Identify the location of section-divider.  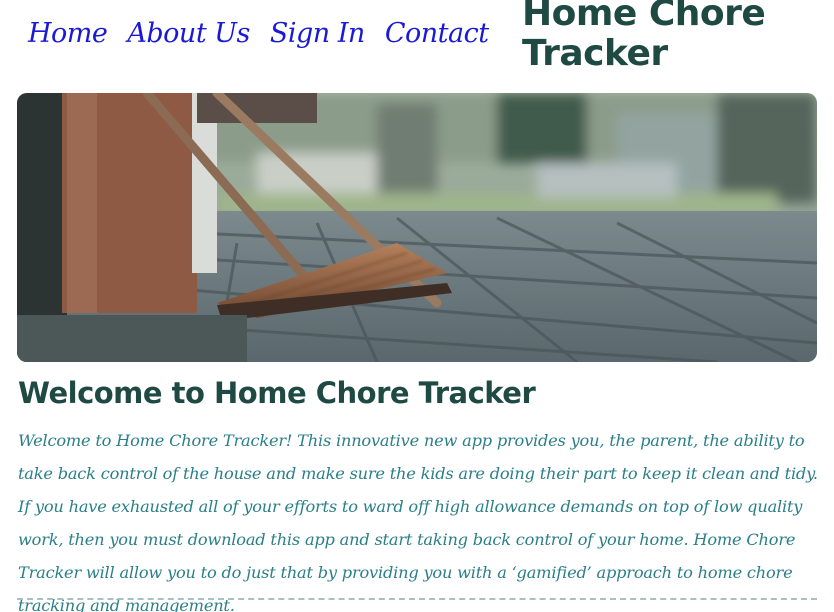
(417, 599).